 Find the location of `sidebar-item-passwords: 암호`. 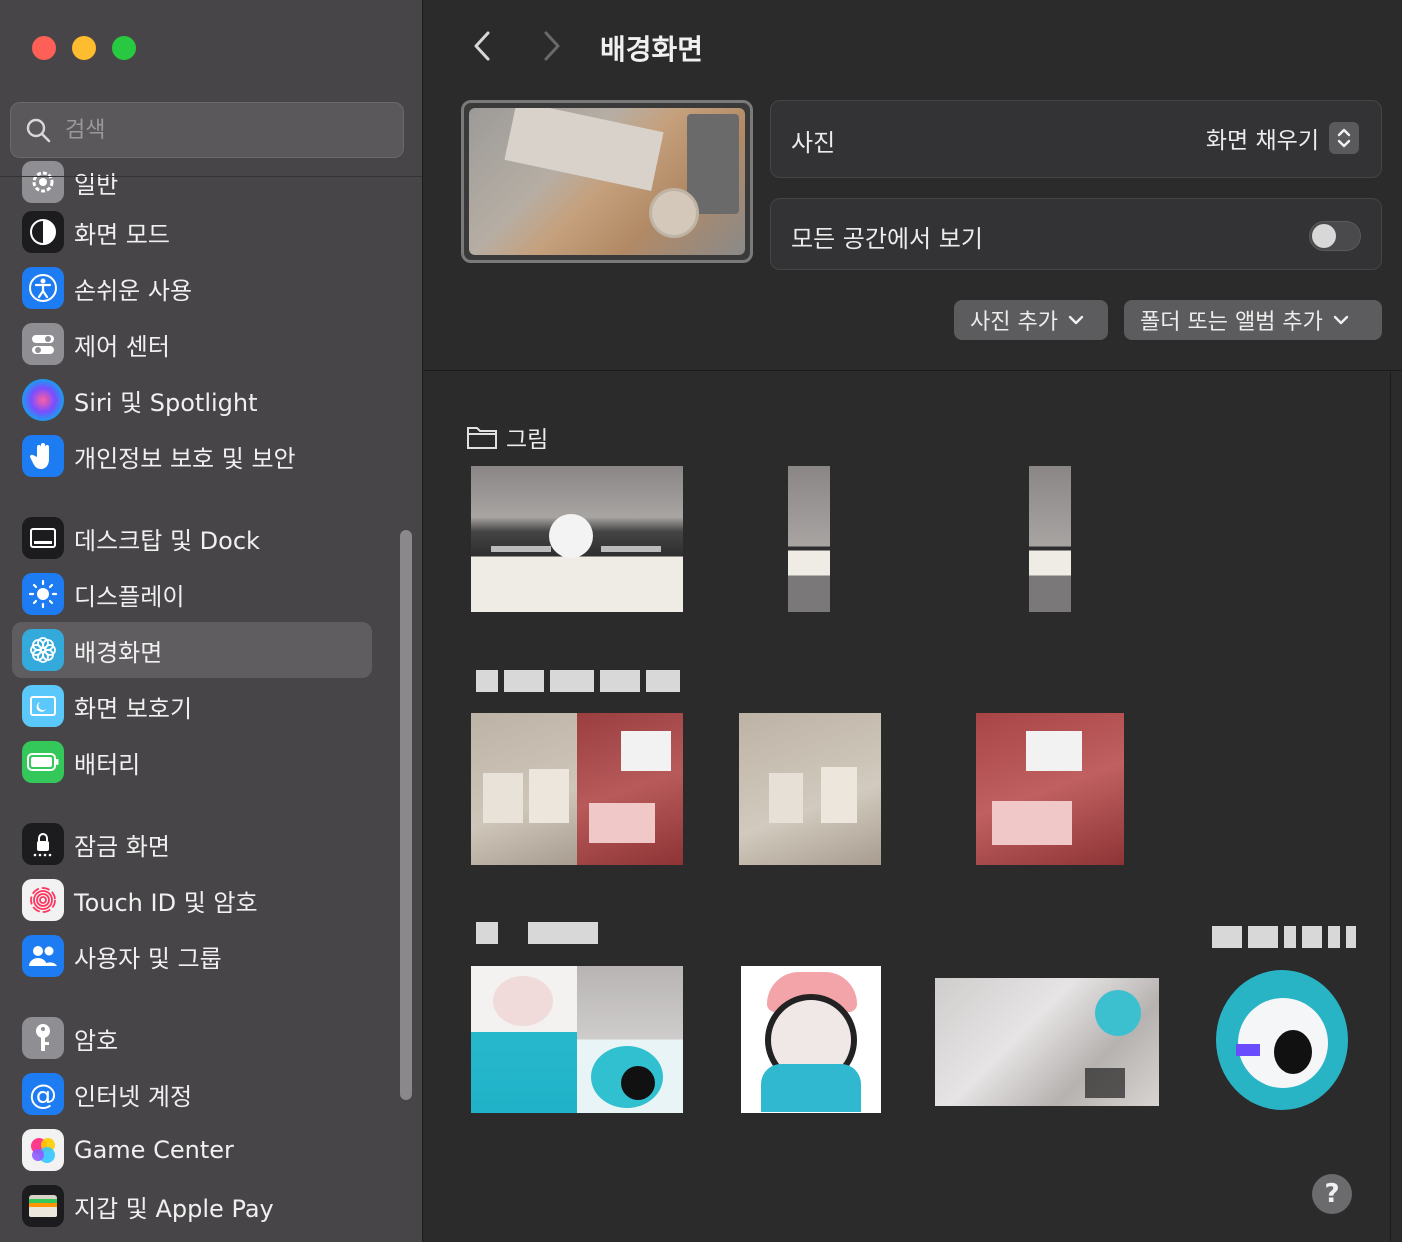

sidebar-item-passwords: 암호 is located at coordinates (192, 1038).